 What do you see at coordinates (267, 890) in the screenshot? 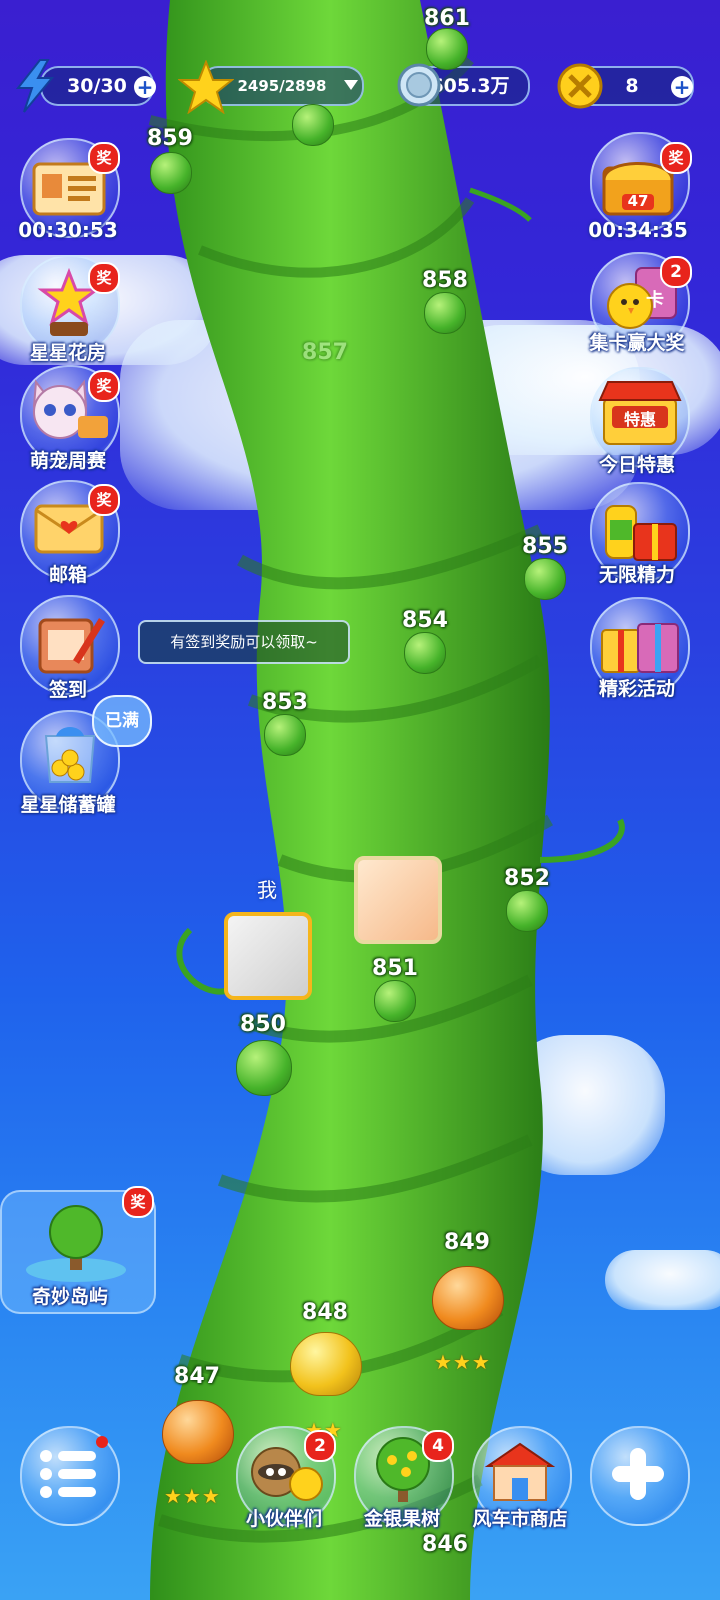
I see `me-label: 我` at bounding box center [267, 890].